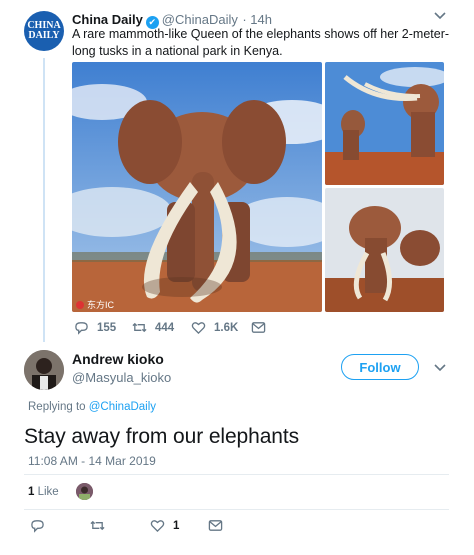 This screenshot has width=474, height=555. Describe the element at coordinates (122, 407) in the screenshot. I see `replying-to-handle: @ChinaDaily` at that location.